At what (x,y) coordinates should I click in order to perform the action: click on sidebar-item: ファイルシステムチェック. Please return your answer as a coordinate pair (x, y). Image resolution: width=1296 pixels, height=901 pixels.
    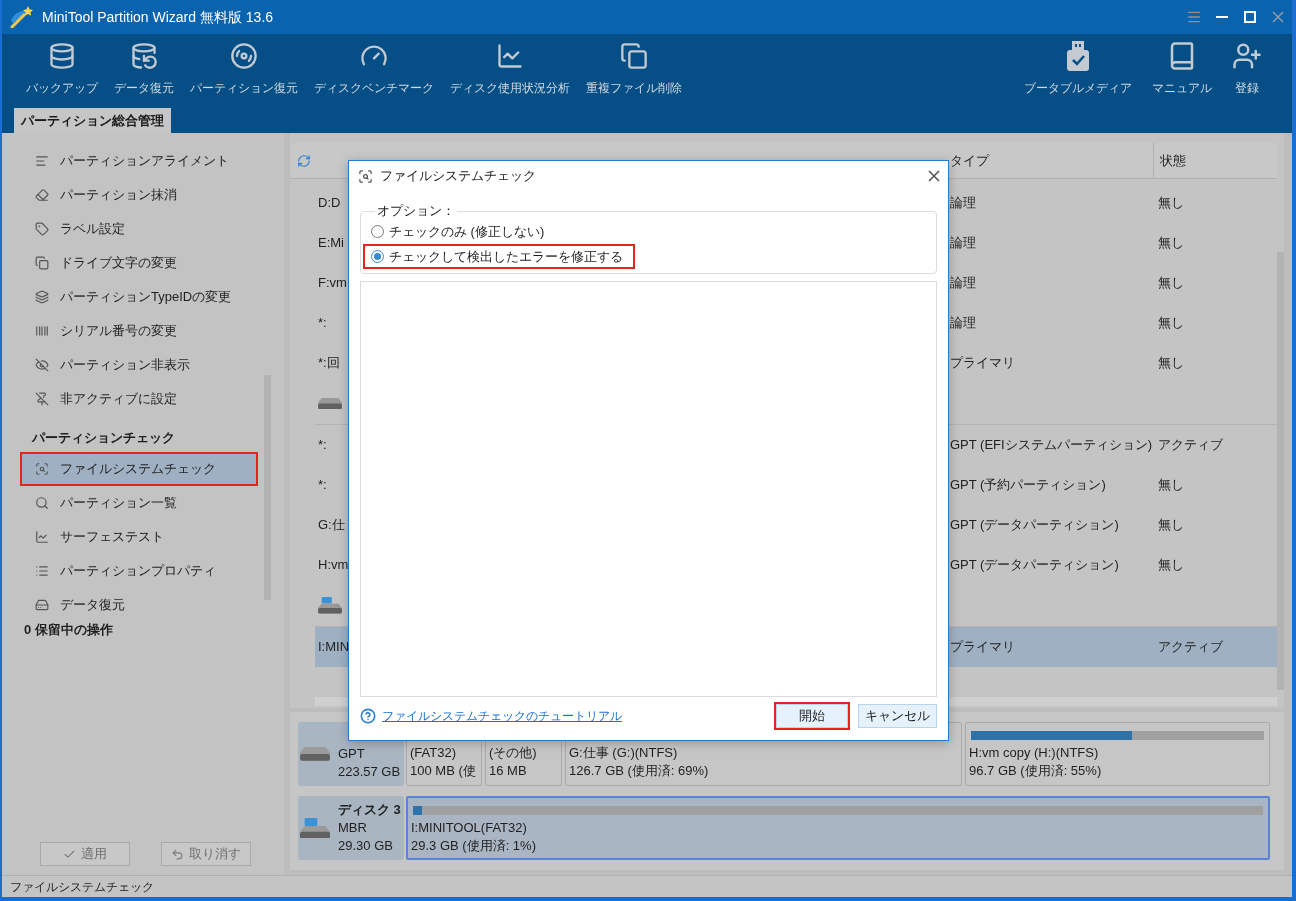
    Looking at the image, I should click on (139, 469).